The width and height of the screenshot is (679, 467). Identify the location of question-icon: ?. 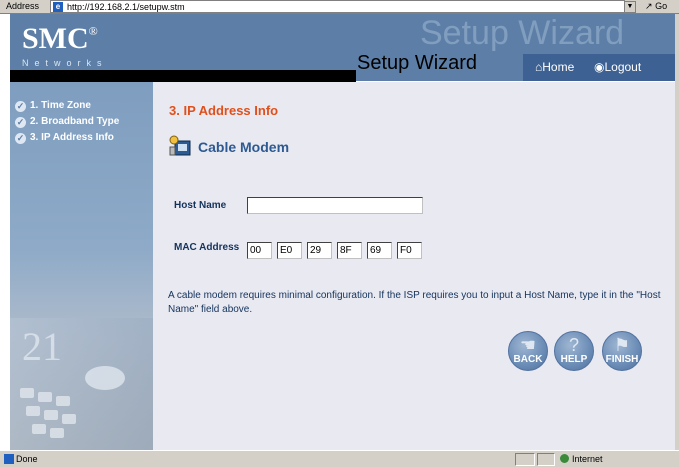
(573, 345).